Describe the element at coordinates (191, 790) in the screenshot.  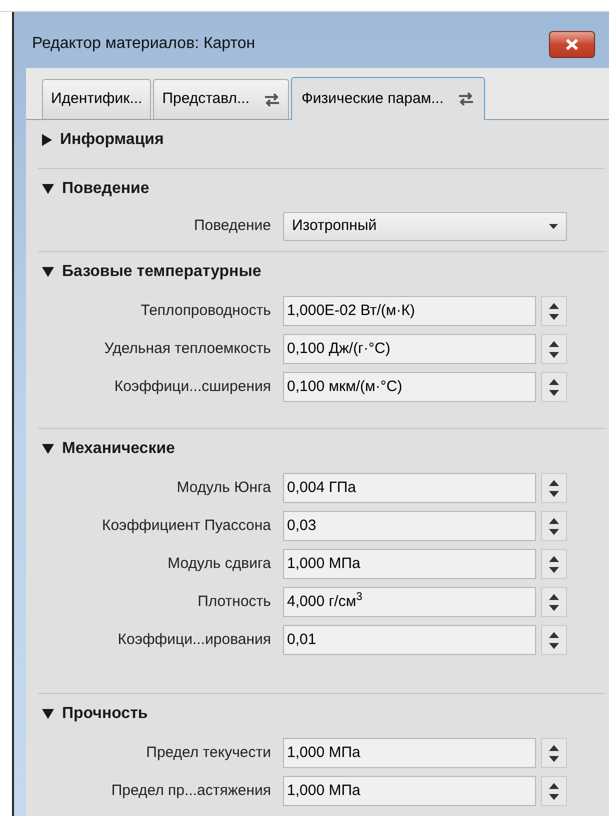
I see `field-label: Предел пр...астяжения` at that location.